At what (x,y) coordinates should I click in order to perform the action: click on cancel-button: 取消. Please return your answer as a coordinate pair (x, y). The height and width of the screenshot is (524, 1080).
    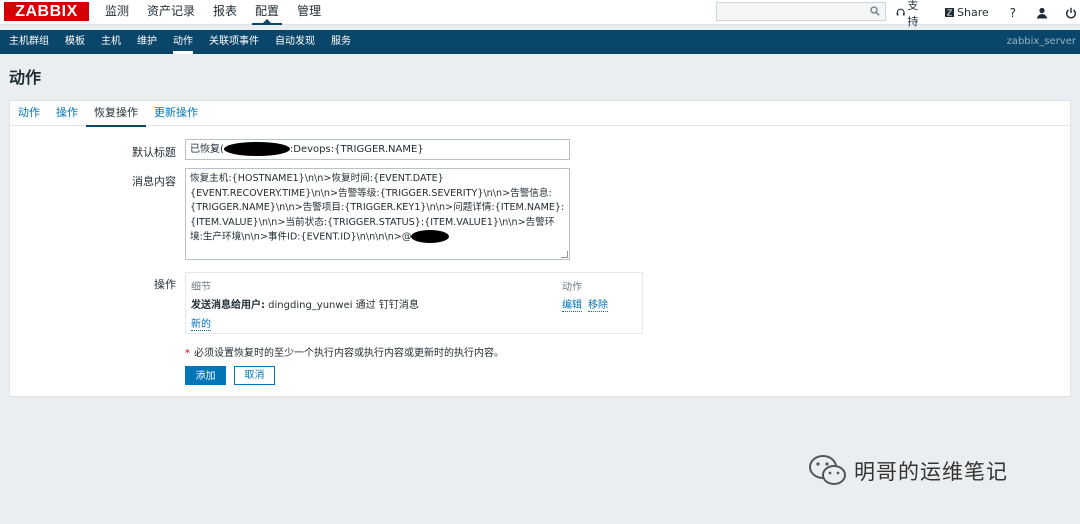
    Looking at the image, I should click on (254, 375).